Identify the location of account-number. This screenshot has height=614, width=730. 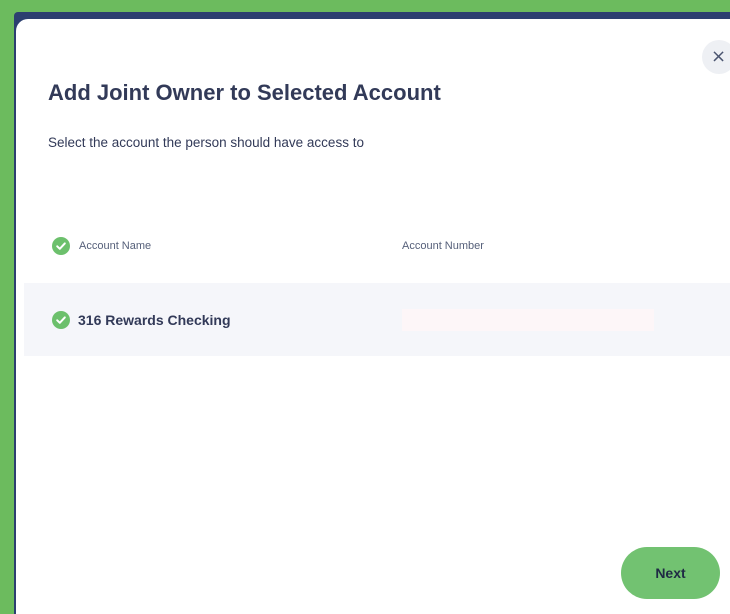
(528, 320).